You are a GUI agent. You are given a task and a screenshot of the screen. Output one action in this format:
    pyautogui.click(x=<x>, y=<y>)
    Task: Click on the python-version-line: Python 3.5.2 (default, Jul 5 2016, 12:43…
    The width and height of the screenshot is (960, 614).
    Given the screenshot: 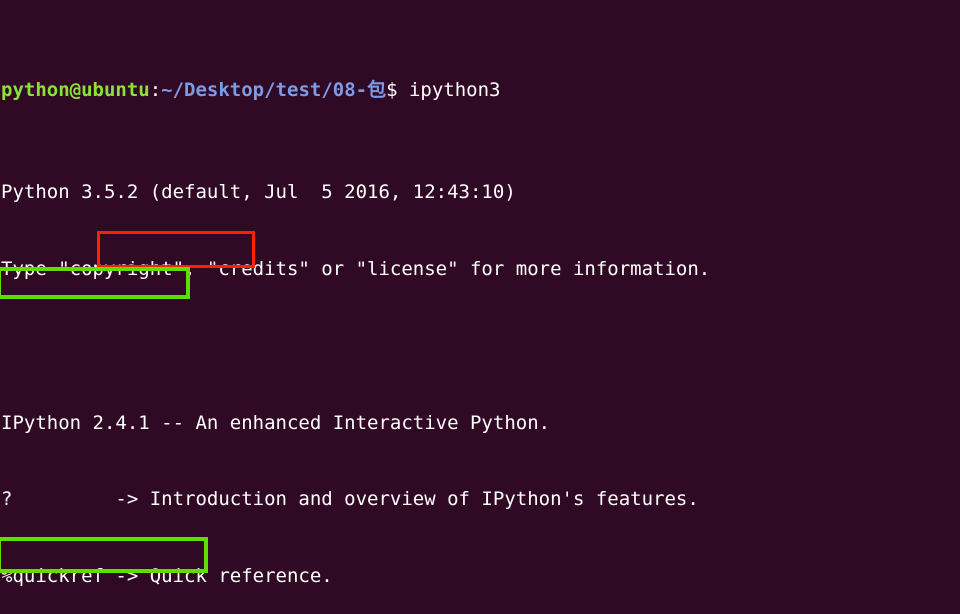 What is the action you would take?
    pyautogui.click(x=258, y=192)
    